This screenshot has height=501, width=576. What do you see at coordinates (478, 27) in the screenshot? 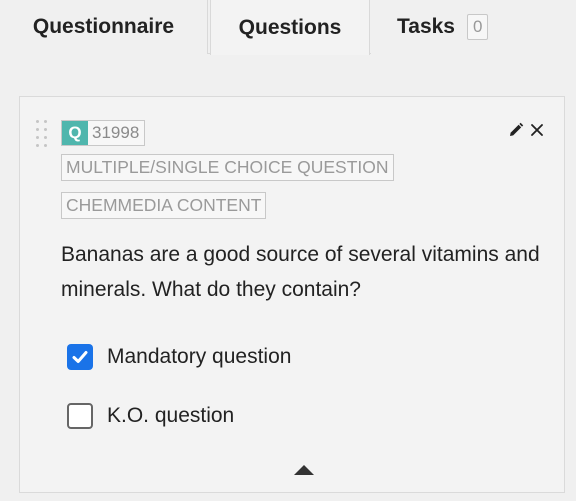
I see `tasks-count-badge: 0` at bounding box center [478, 27].